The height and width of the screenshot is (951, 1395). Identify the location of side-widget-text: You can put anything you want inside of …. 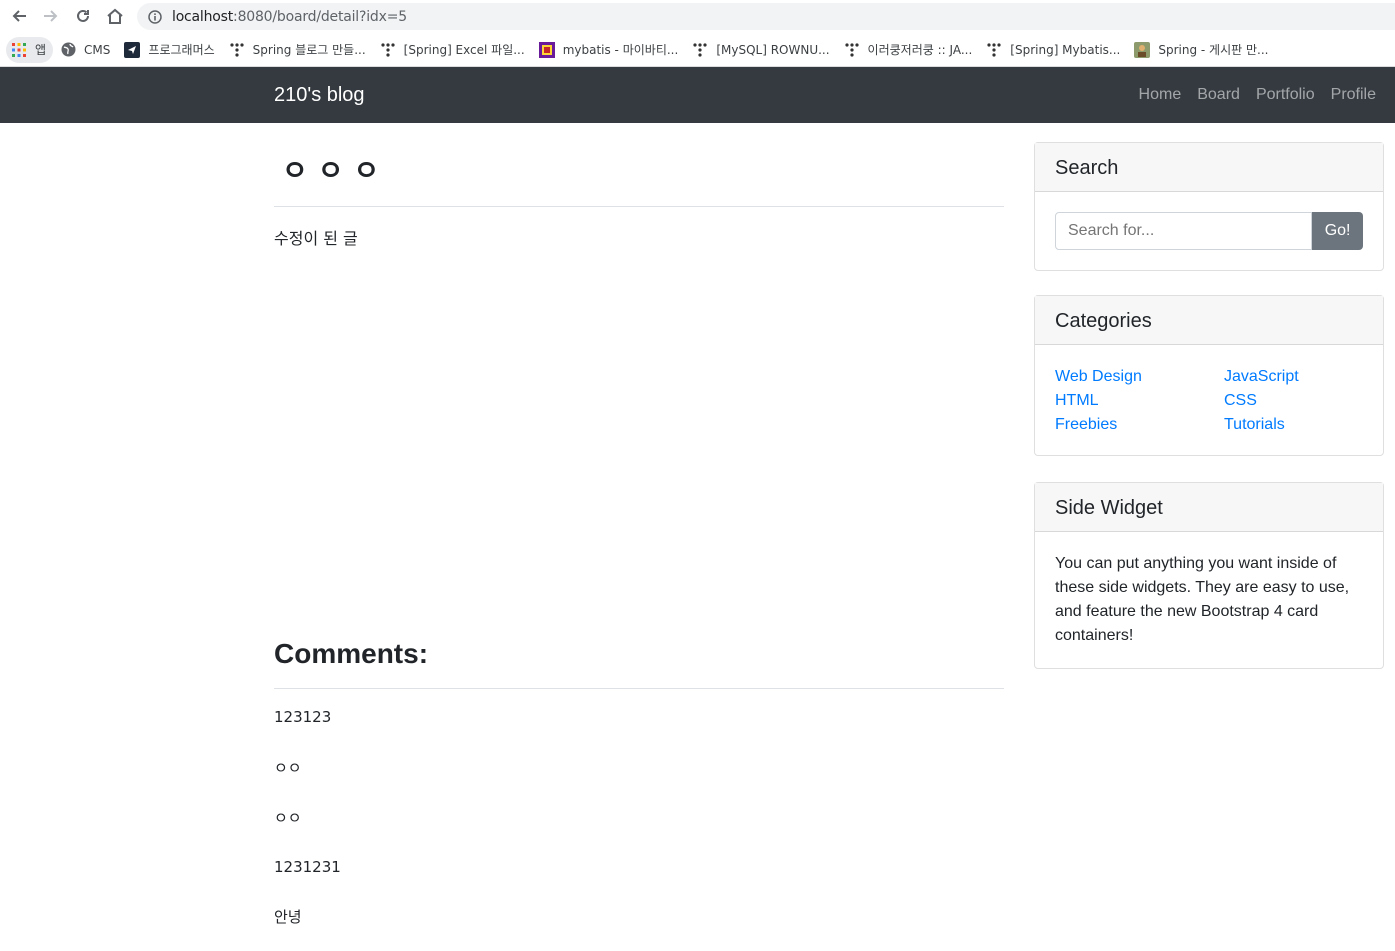
(1202, 599).